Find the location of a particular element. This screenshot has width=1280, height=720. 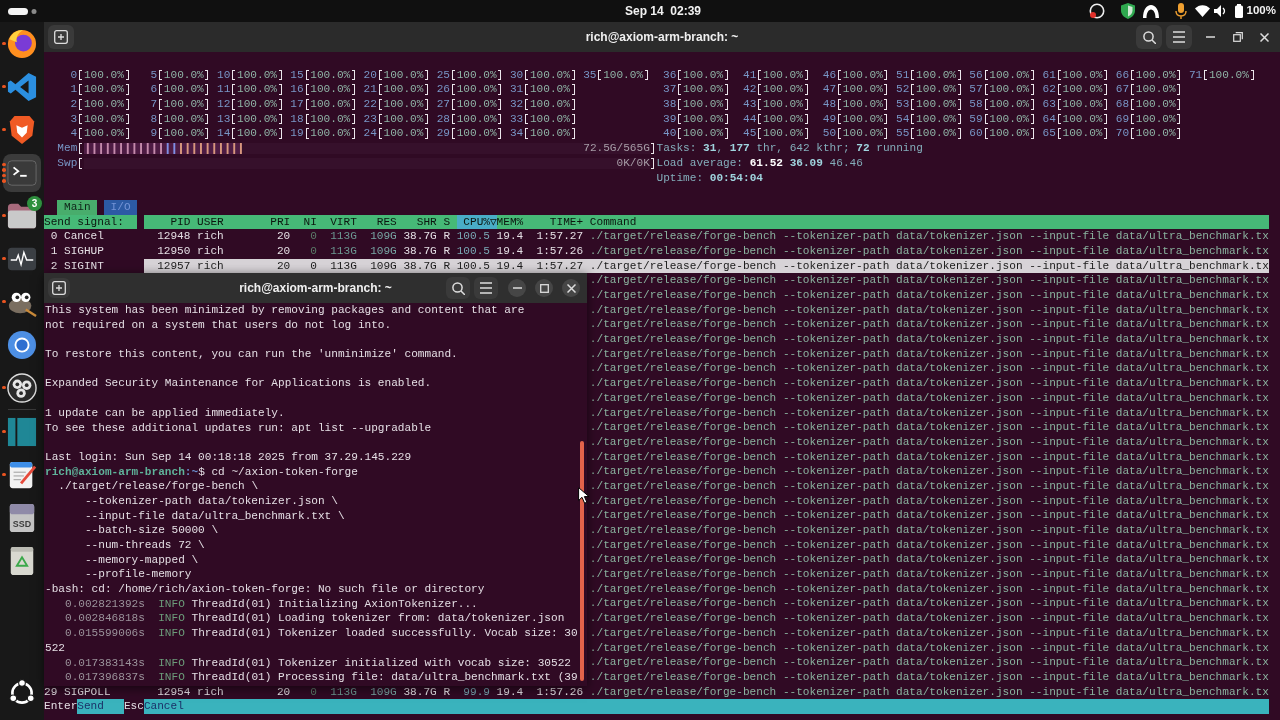

battery-icon is located at coordinates (1238, 11).